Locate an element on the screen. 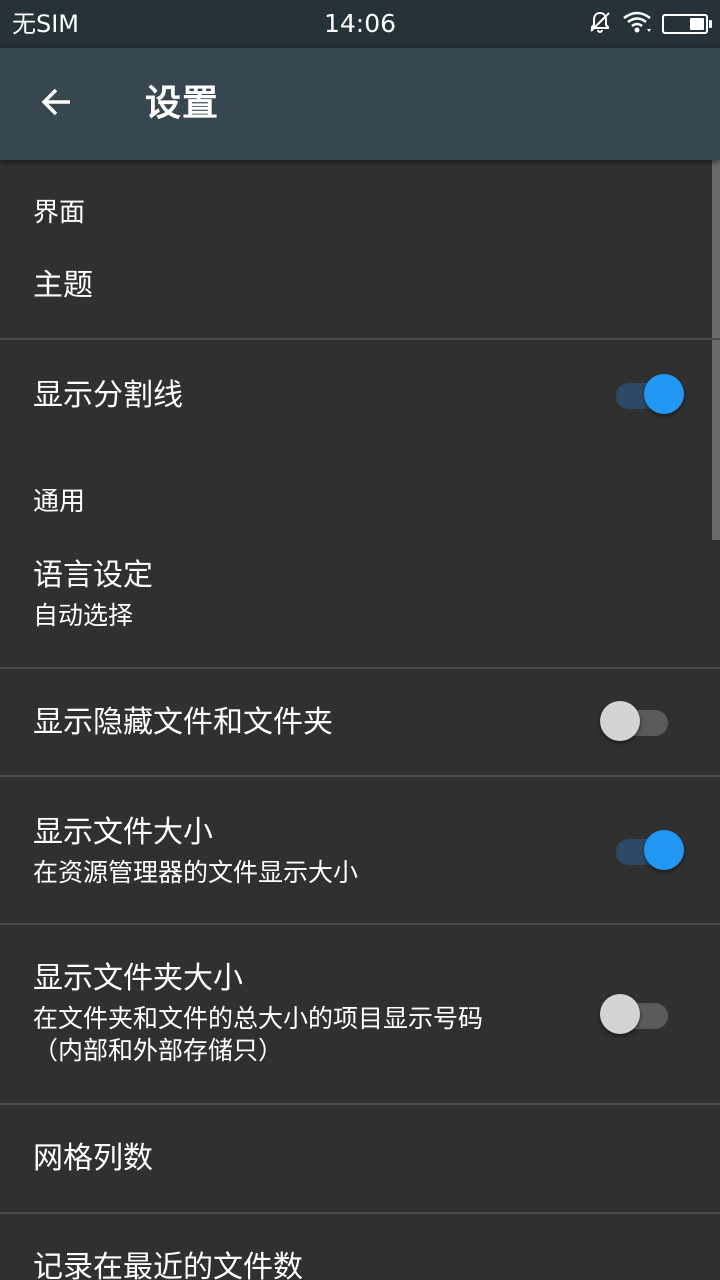 The image size is (720, 1280). wifi-icon is located at coordinates (637, 24).